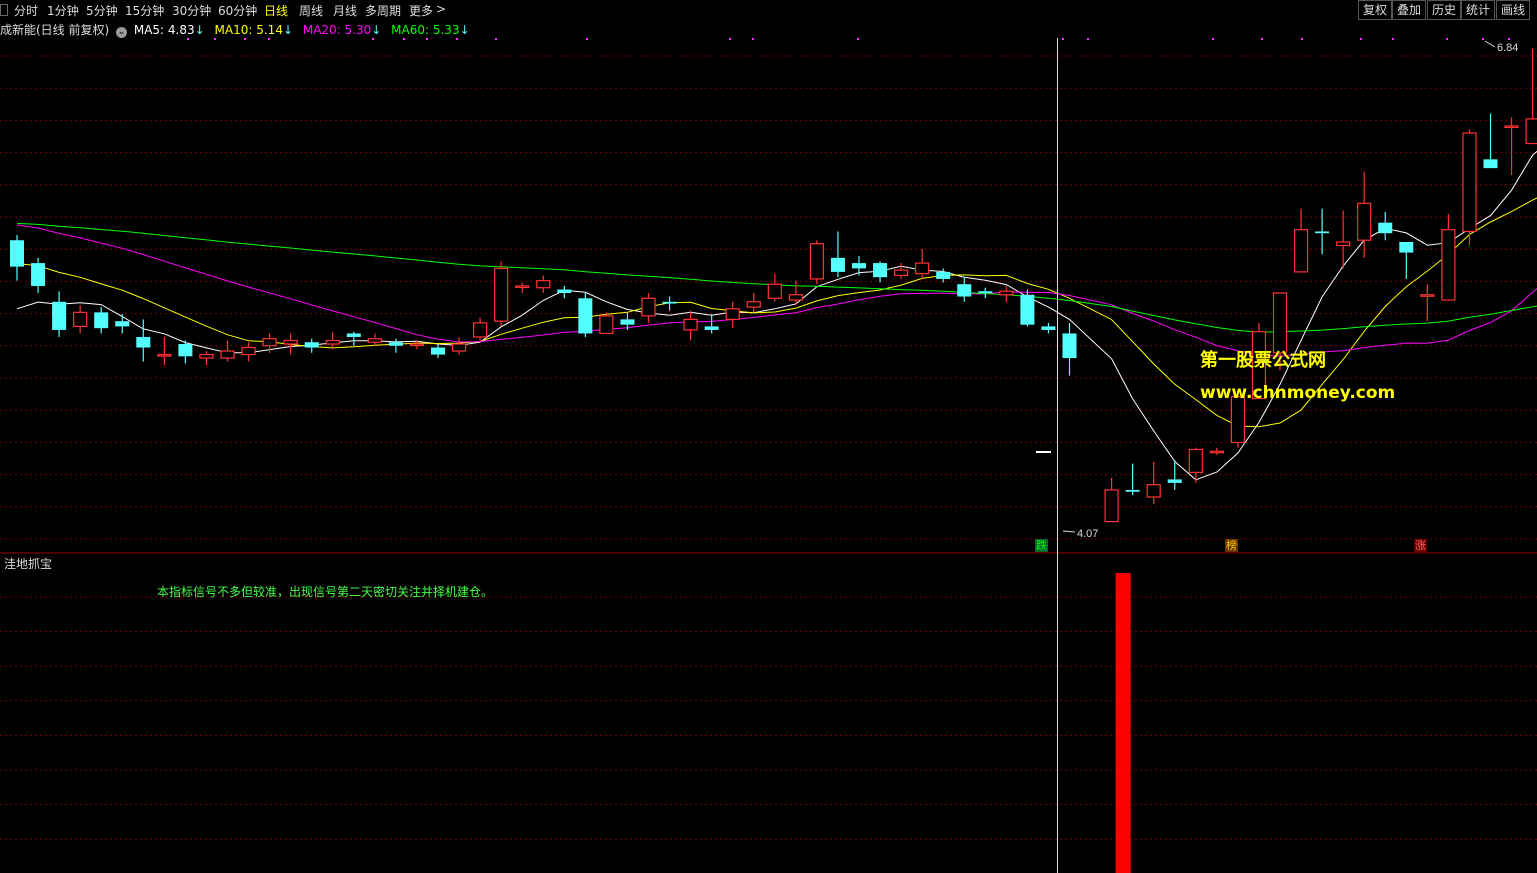 The width and height of the screenshot is (1537, 873). What do you see at coordinates (191, 10) in the screenshot?
I see `period-30min: 30分钟` at bounding box center [191, 10].